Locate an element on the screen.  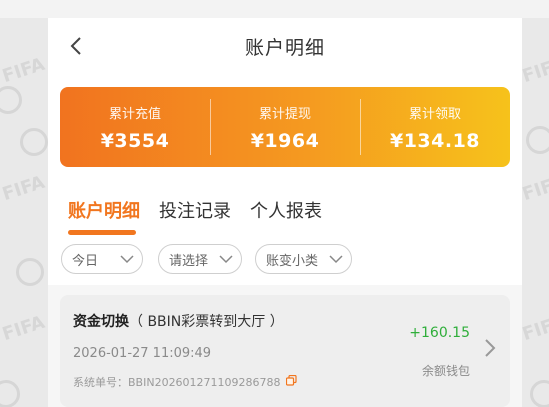
record-title: 资金切换 is located at coordinates (101, 322).